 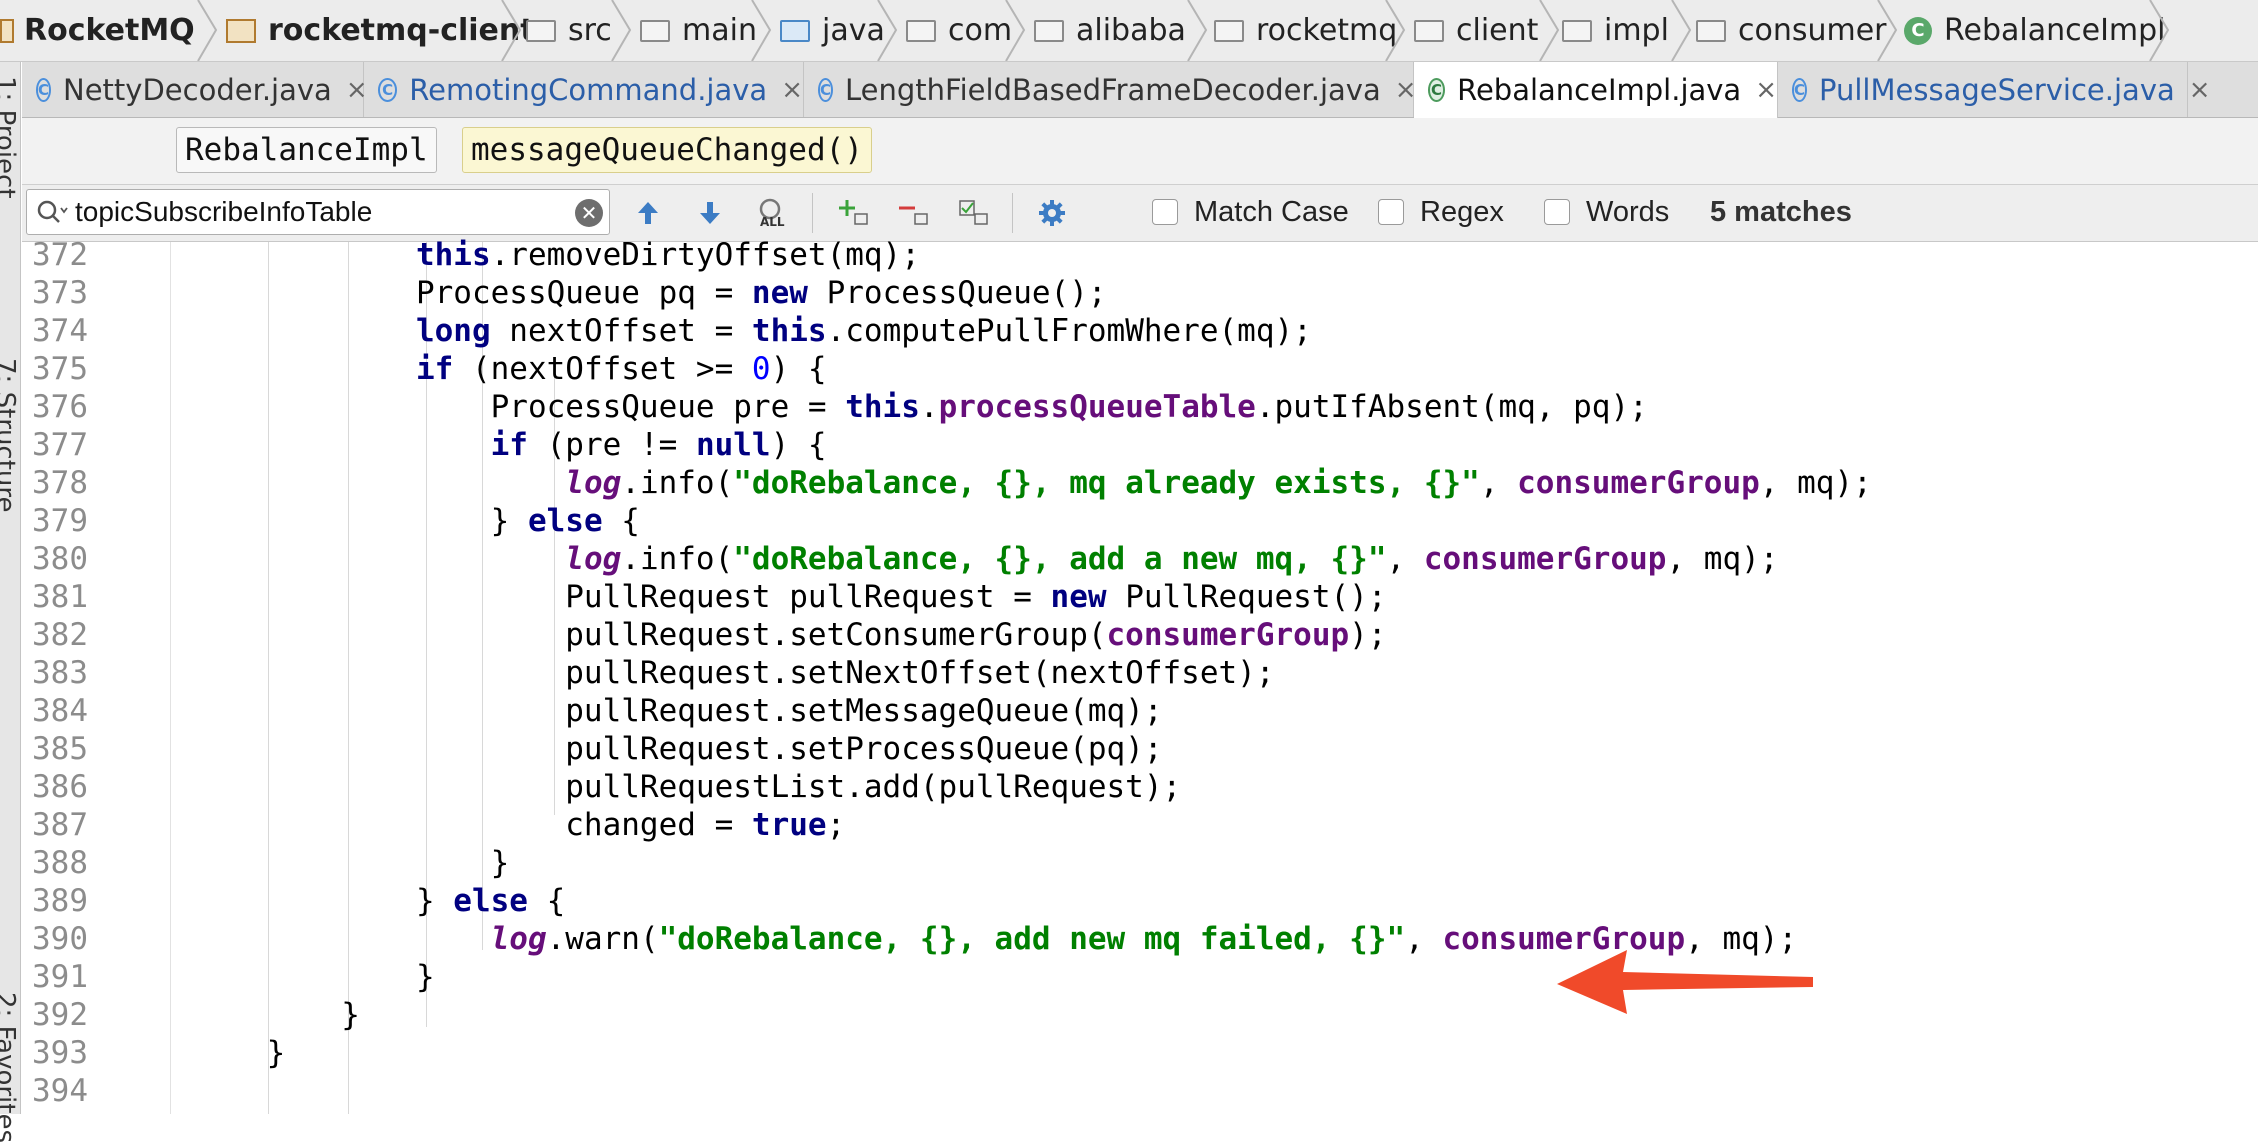 What do you see at coordinates (565, 521) in the screenshot?
I see `code-token: else` at bounding box center [565, 521].